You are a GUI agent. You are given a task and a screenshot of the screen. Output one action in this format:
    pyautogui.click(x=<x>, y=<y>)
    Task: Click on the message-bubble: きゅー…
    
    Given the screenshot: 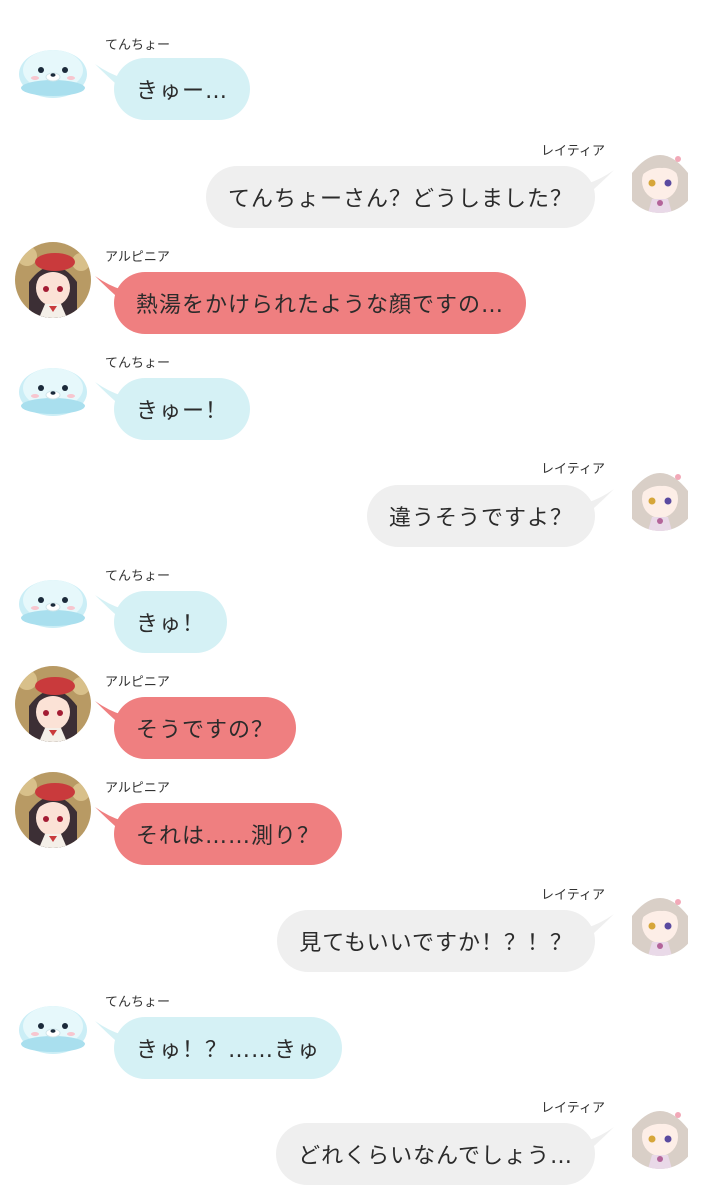 What is the action you would take?
    pyautogui.click(x=182, y=89)
    